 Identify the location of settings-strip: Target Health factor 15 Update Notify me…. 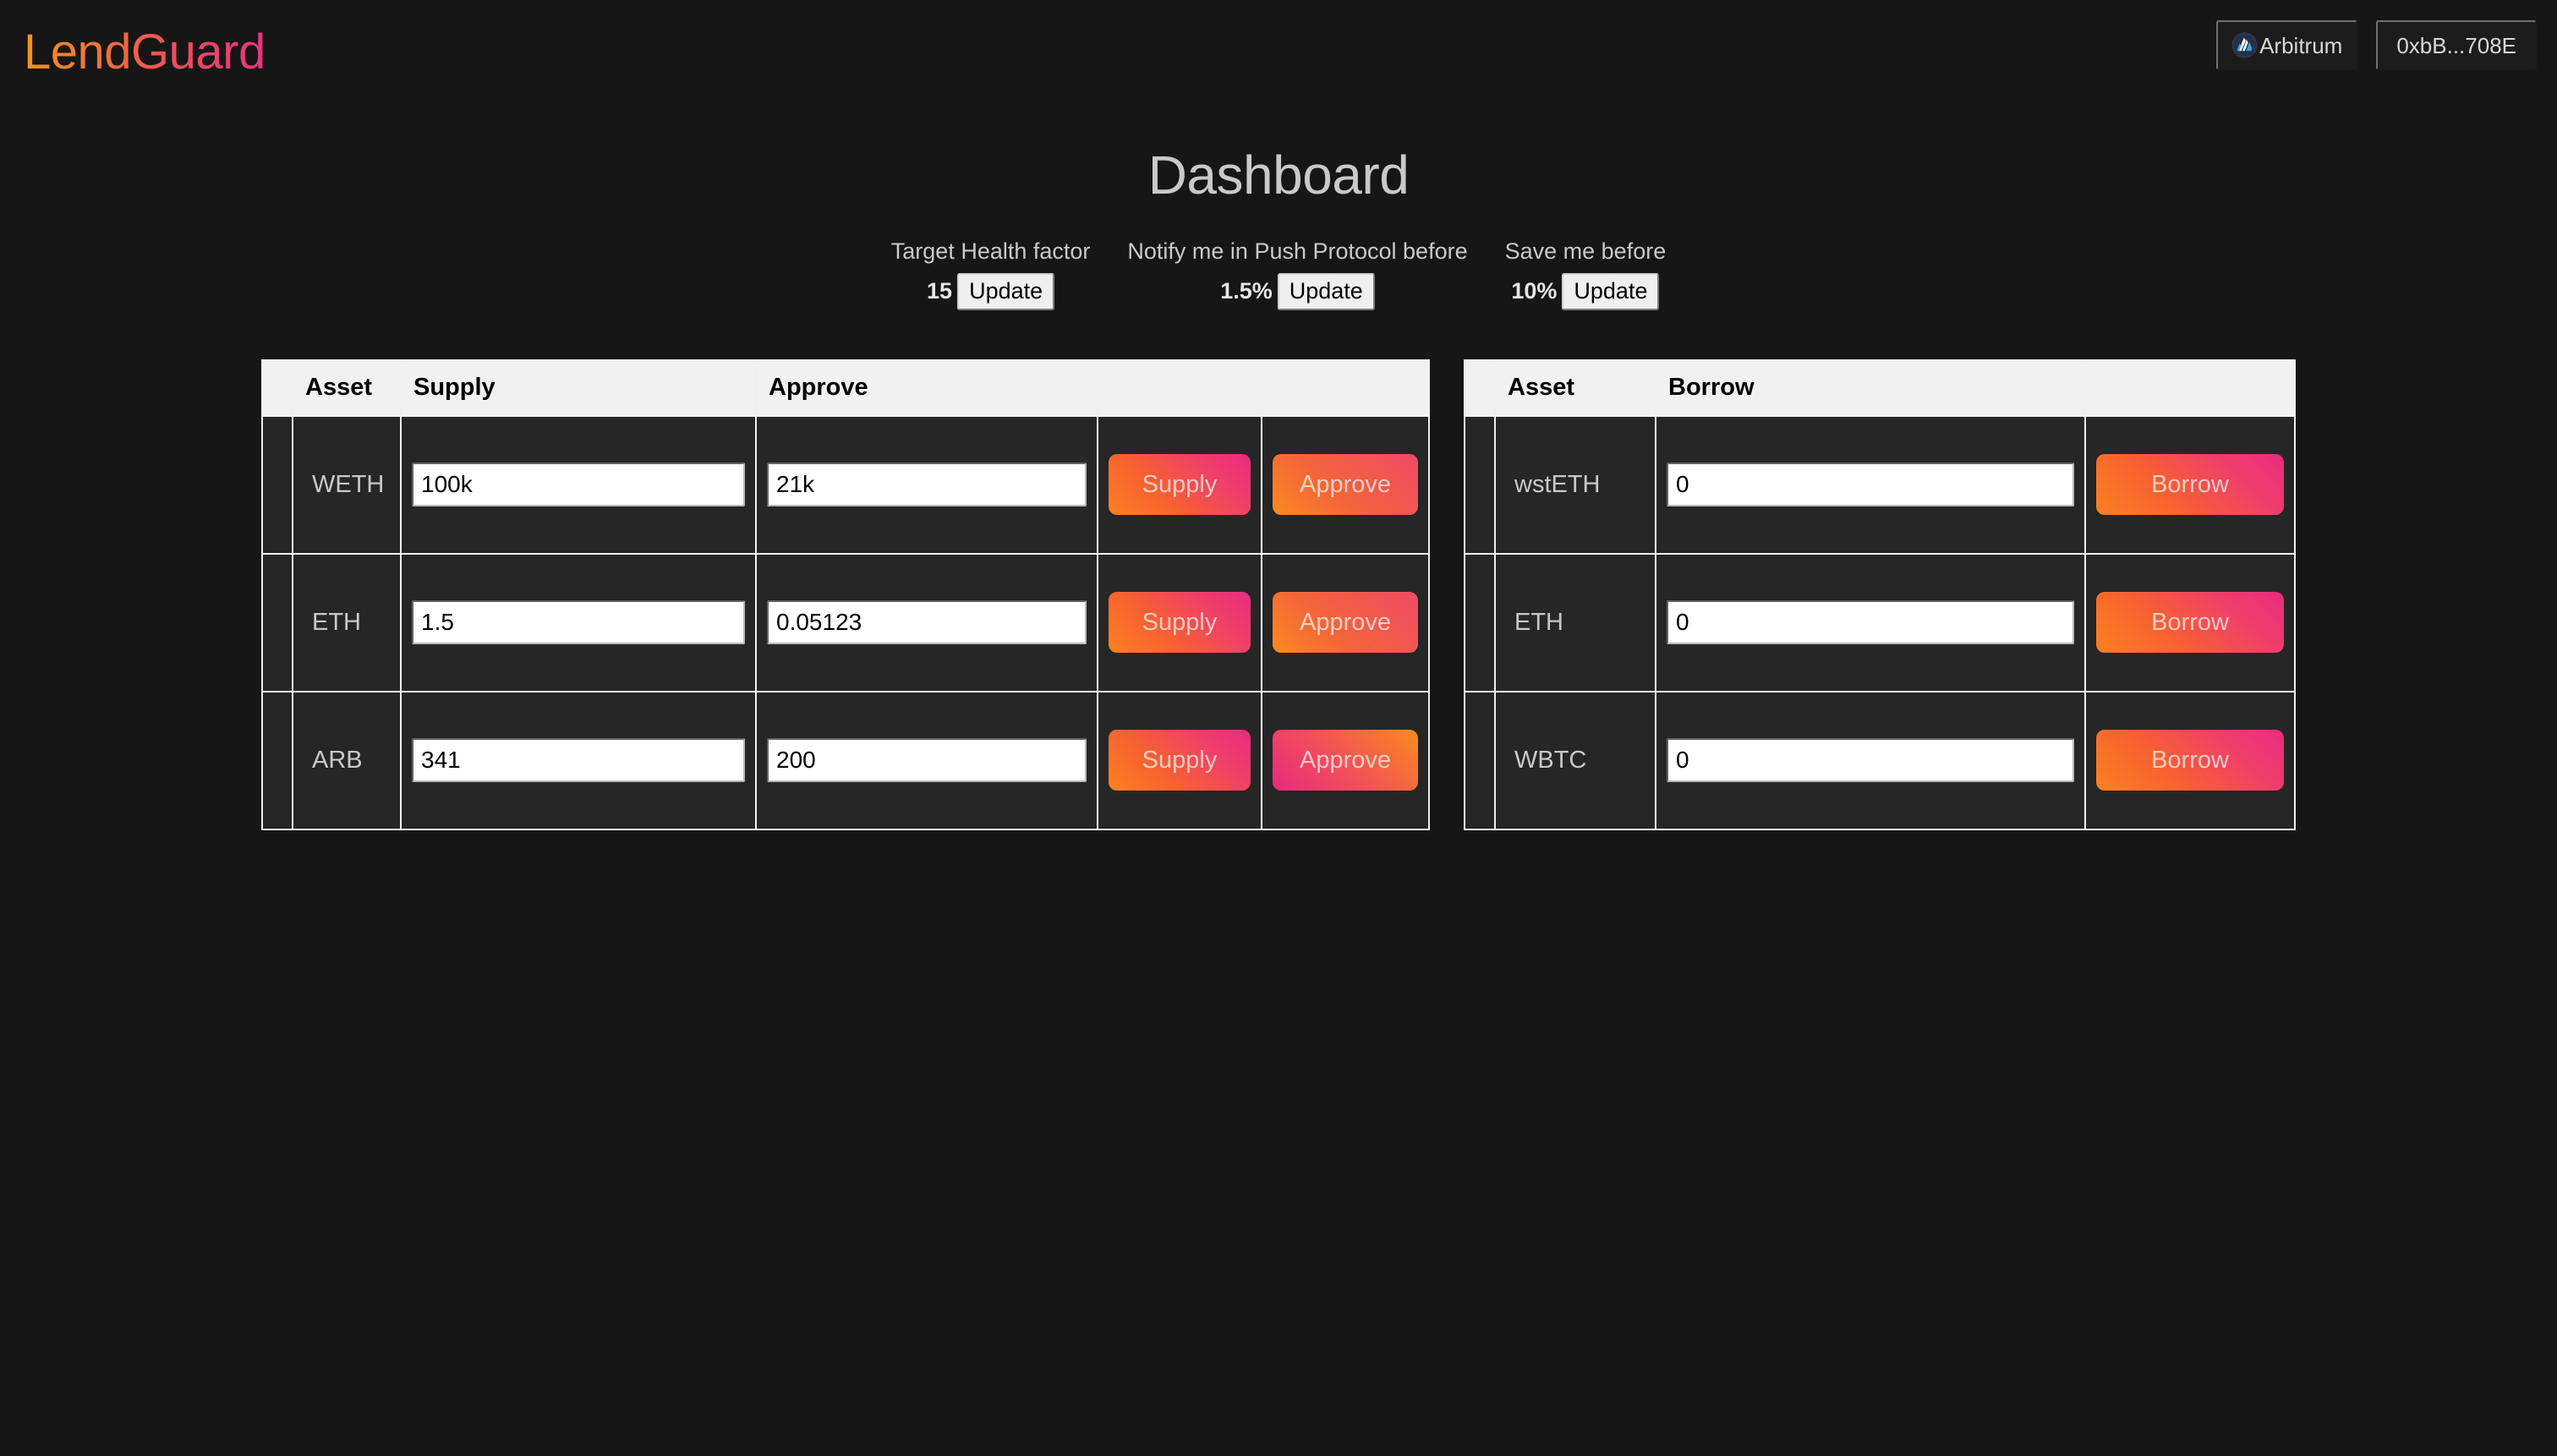
(1278, 274).